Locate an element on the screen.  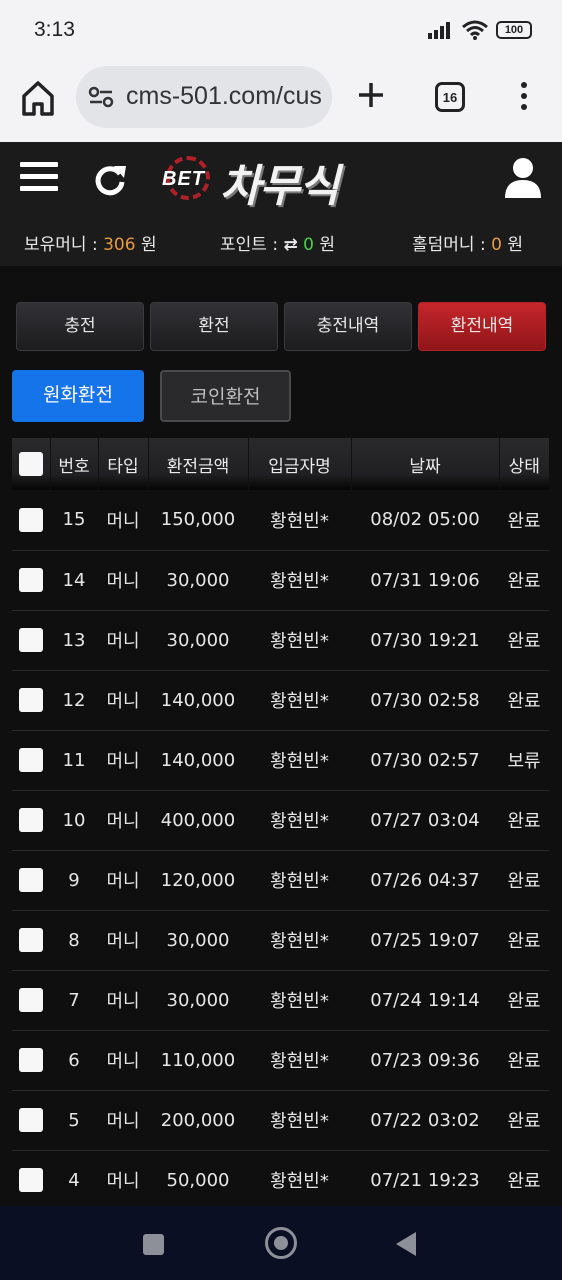
header-date: 날짜 is located at coordinates (425, 464).